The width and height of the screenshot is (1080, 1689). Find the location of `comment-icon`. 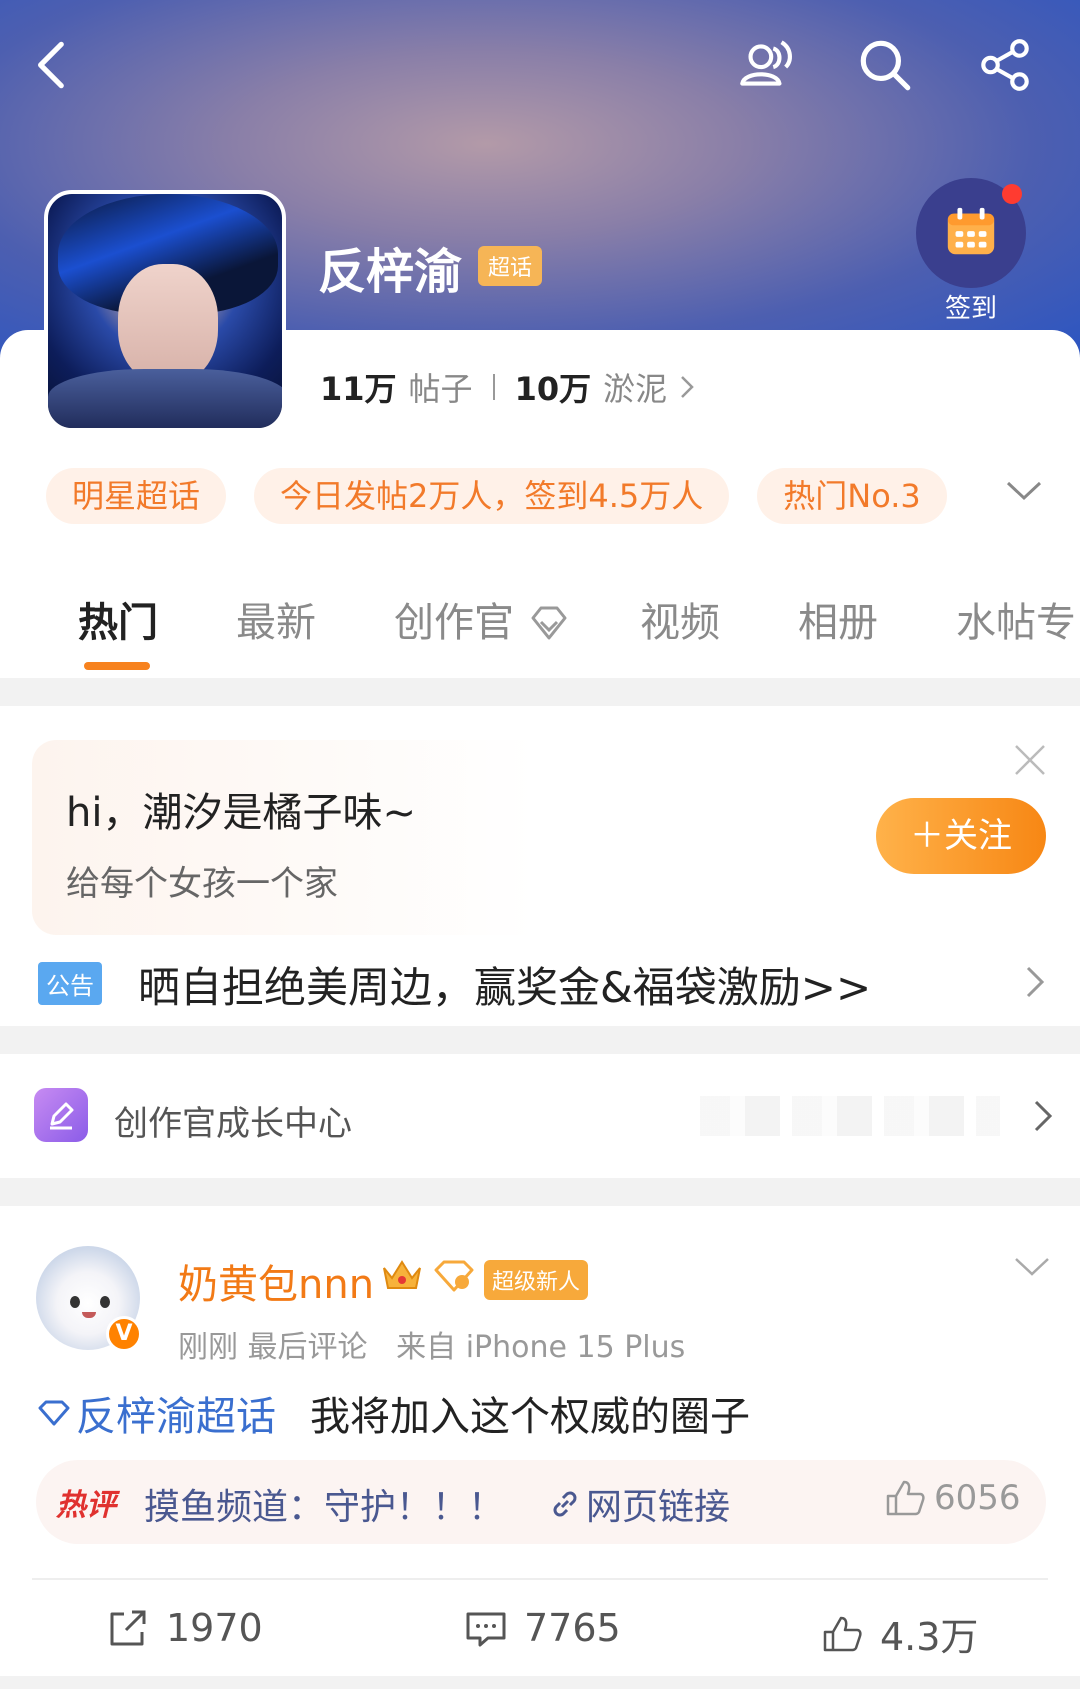

comment-icon is located at coordinates (486, 1629).